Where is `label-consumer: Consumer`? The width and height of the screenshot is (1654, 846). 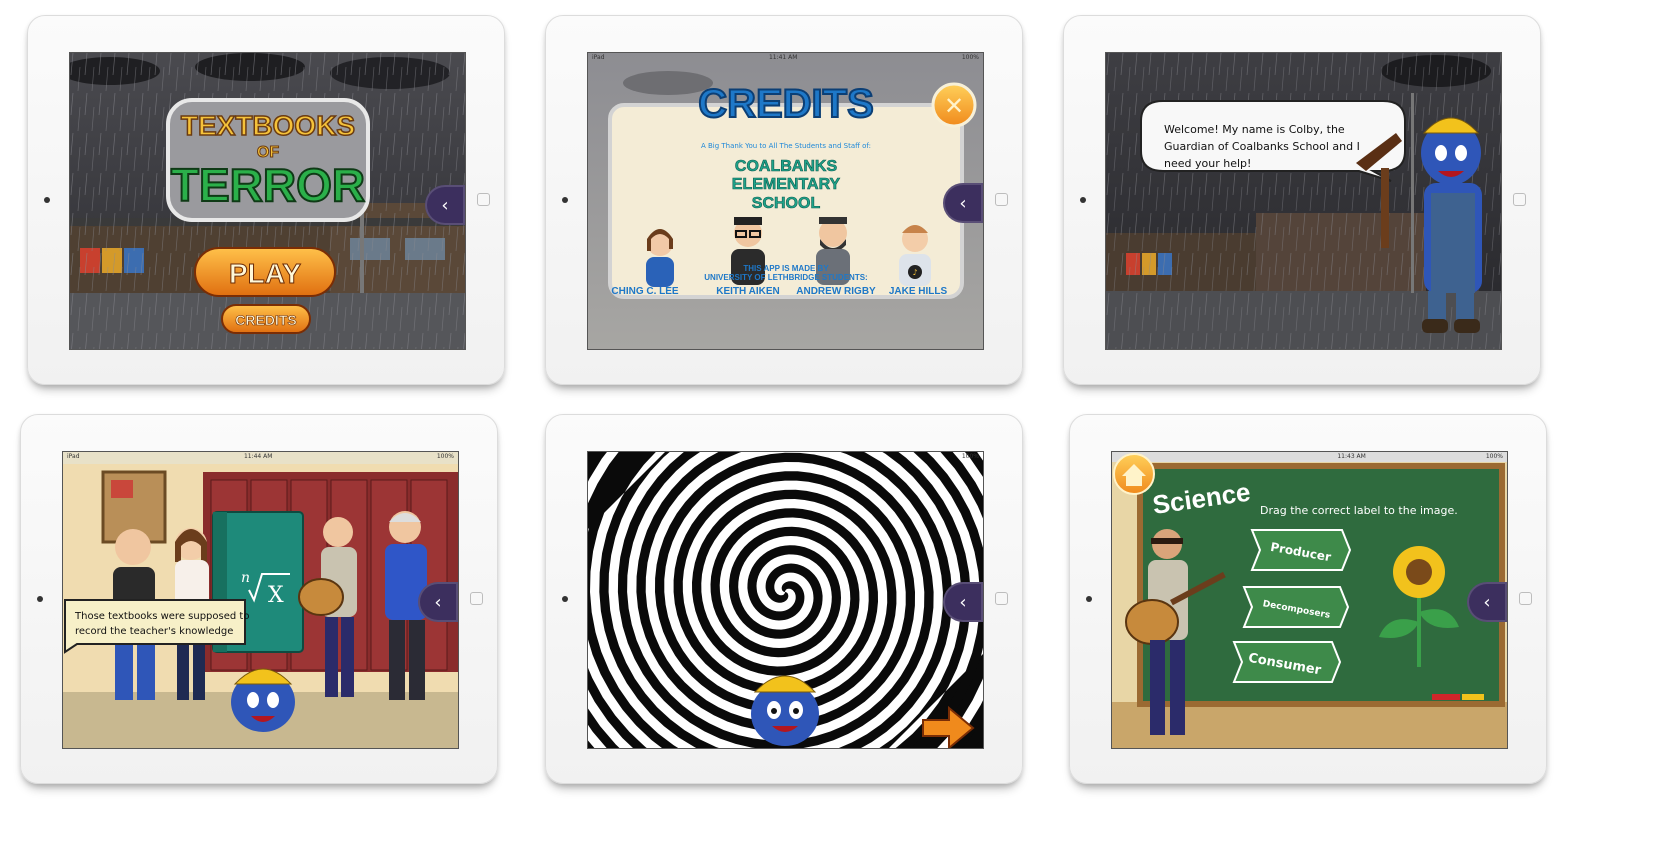
label-consumer: Consumer is located at coordinates (1287, 662).